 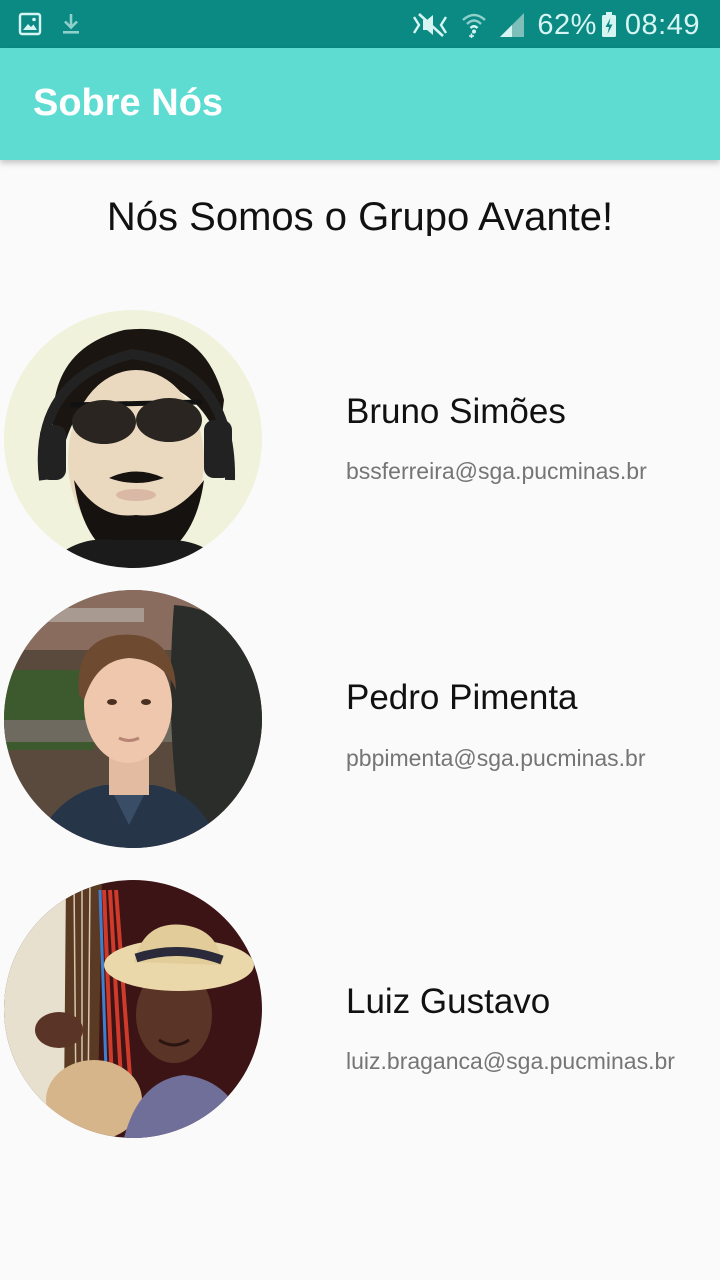 What do you see at coordinates (567, 24) in the screenshot?
I see `battery-percentage: 62%` at bounding box center [567, 24].